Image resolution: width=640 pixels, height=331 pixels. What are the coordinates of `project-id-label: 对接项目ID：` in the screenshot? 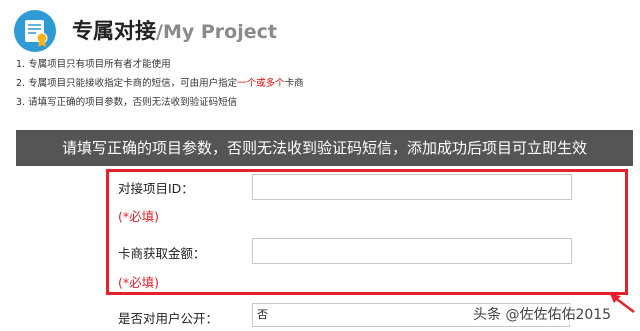 It's located at (156, 188).